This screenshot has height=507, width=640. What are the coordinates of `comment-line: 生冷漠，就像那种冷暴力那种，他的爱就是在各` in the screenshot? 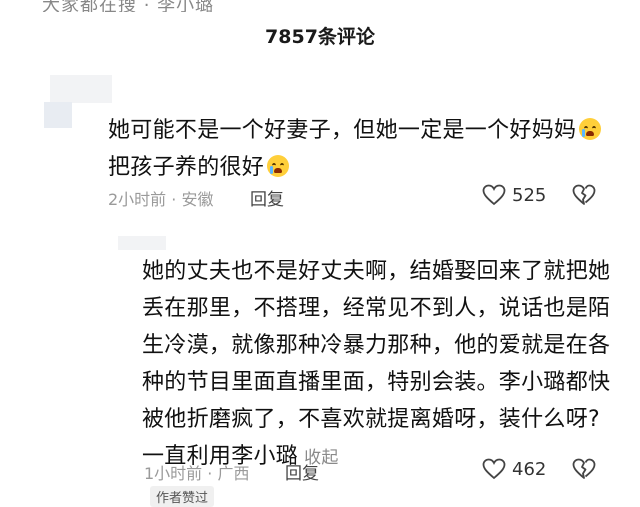 It's located at (376, 345).